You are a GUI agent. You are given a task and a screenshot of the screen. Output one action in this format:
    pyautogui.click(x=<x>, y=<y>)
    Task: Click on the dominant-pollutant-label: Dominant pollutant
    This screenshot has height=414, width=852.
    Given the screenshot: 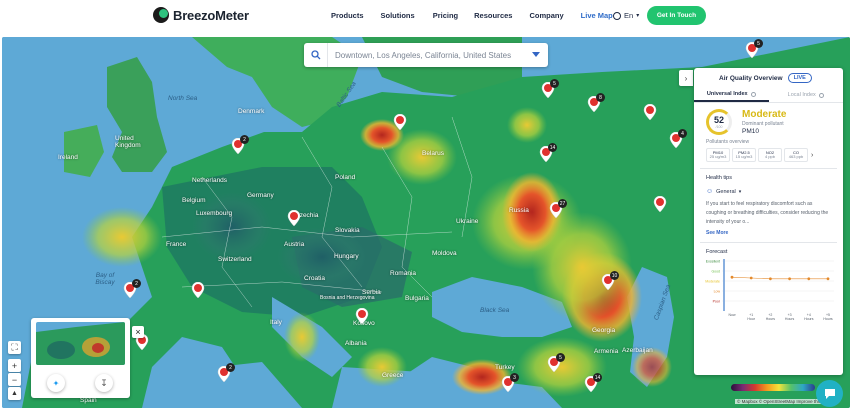 What is the action you would take?
    pyautogui.click(x=763, y=124)
    